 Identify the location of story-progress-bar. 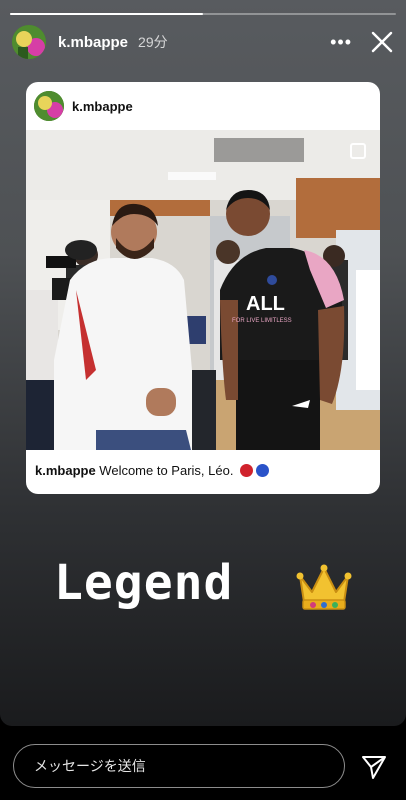
(203, 14).